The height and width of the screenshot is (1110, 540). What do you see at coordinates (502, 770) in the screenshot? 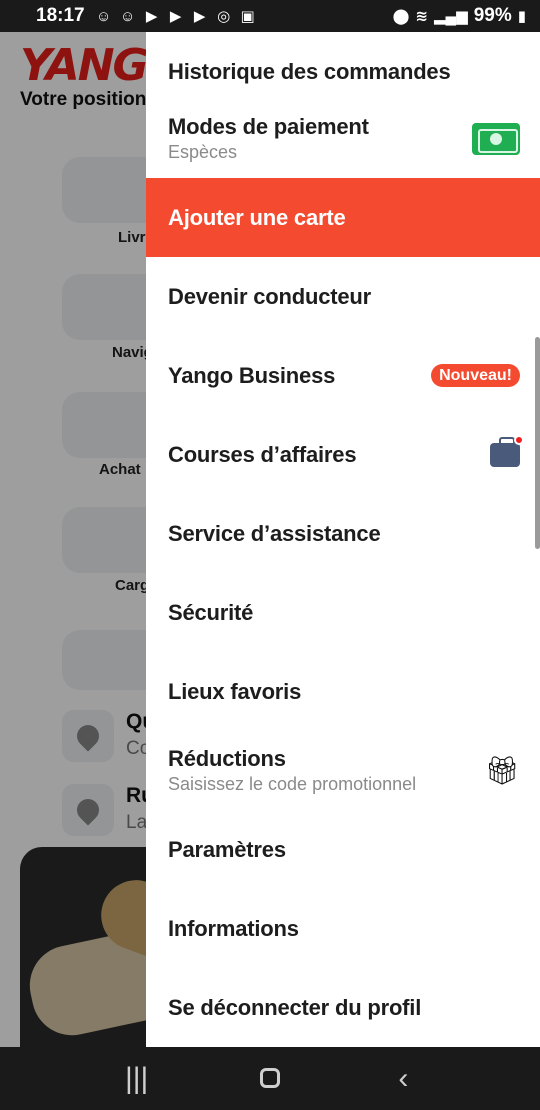
I see `gift-icon: 🎁︎` at bounding box center [502, 770].